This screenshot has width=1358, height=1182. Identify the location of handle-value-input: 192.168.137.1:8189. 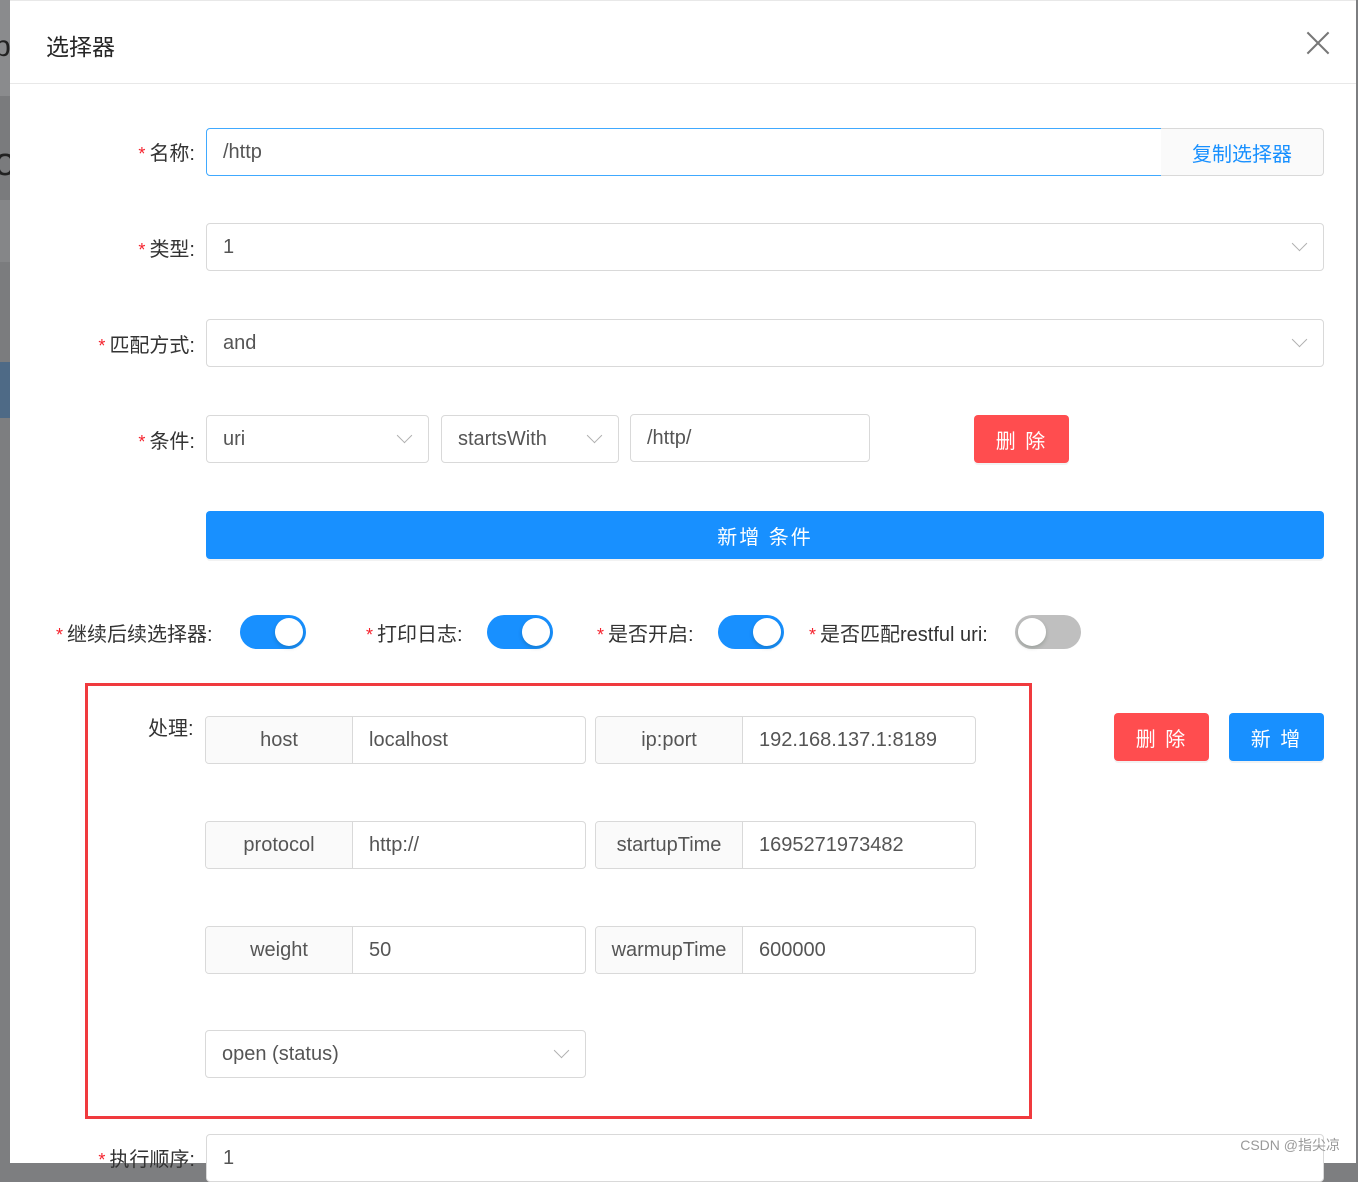
(859, 740).